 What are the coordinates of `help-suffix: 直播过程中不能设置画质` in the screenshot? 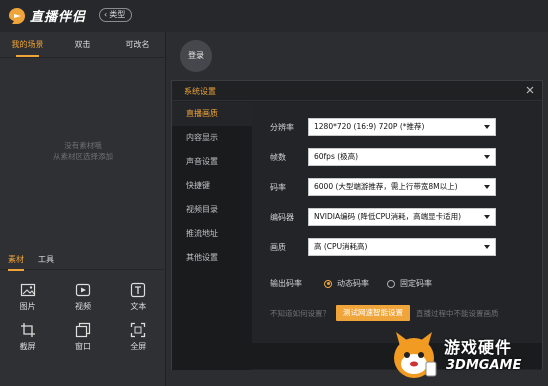 It's located at (457, 313).